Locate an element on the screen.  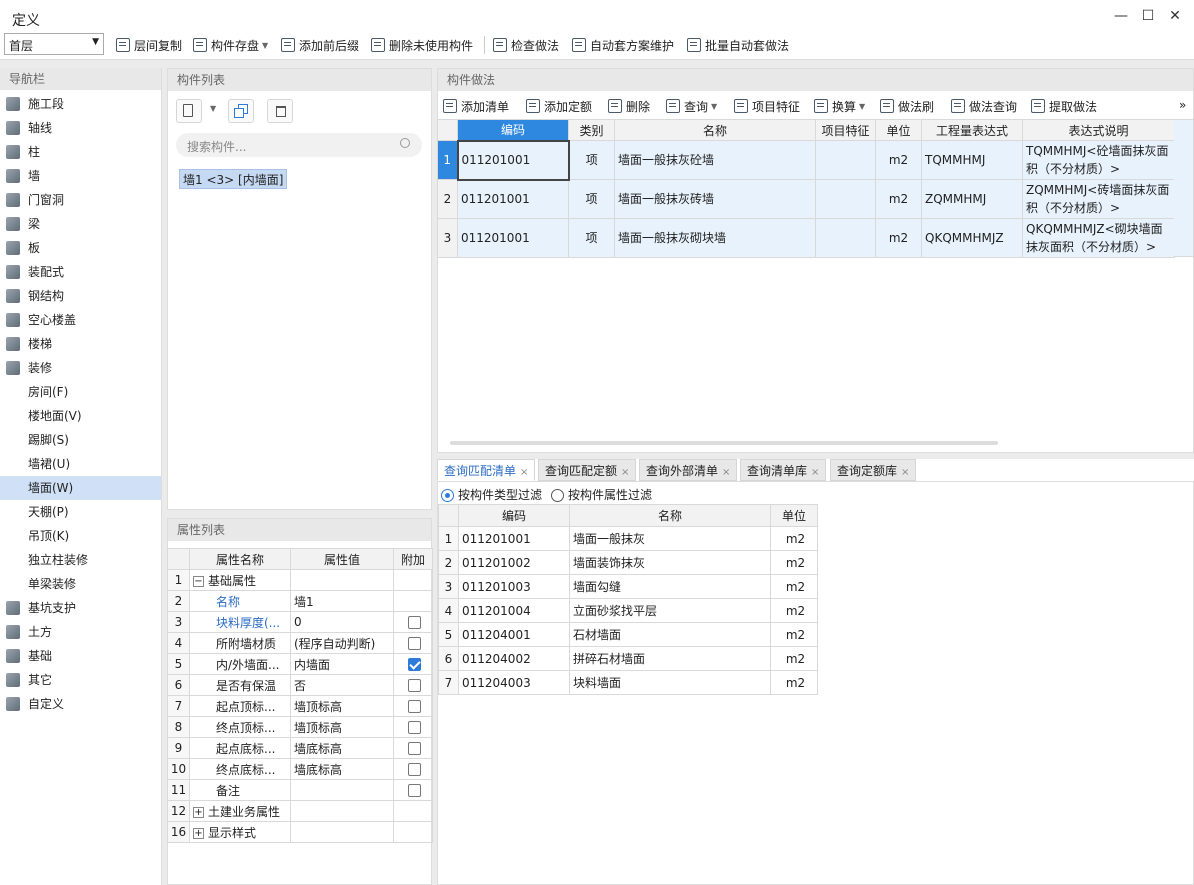
query-row: 4 011201004 立面砂浆找平层 m2 is located at coordinates (628, 610).